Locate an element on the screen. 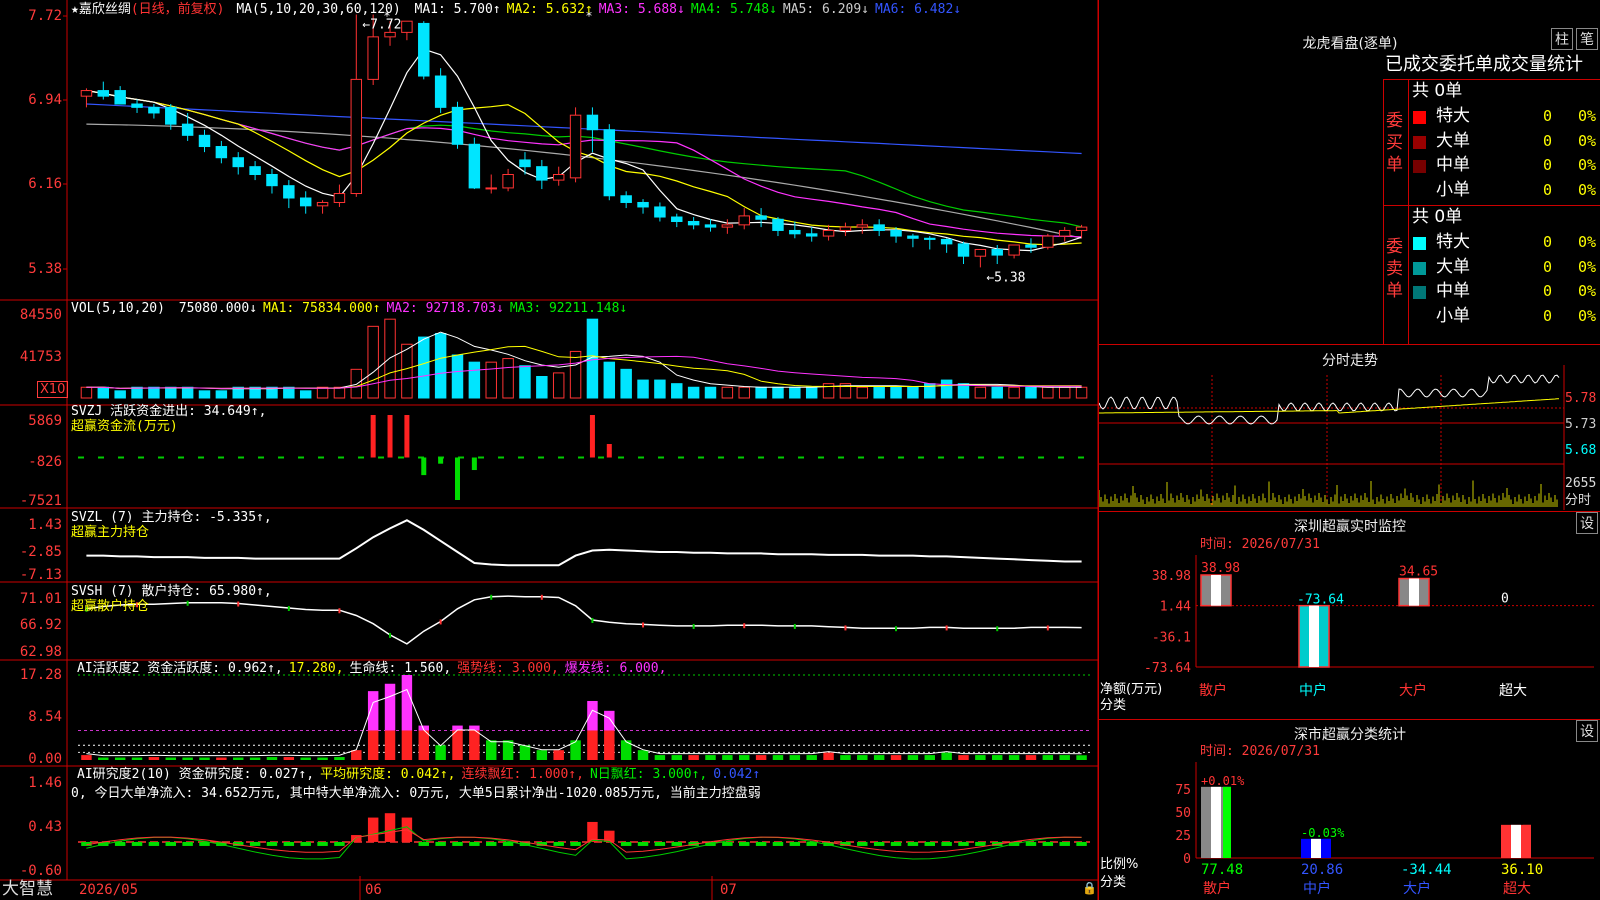 The width and height of the screenshot is (1600, 900). svzj-tick-0: 5869 is located at coordinates (45, 421).